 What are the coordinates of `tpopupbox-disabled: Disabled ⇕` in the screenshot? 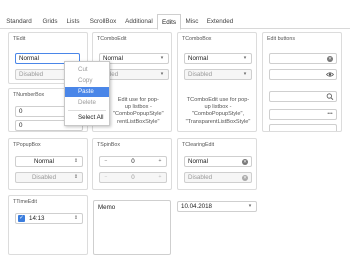 It's located at (49, 177).